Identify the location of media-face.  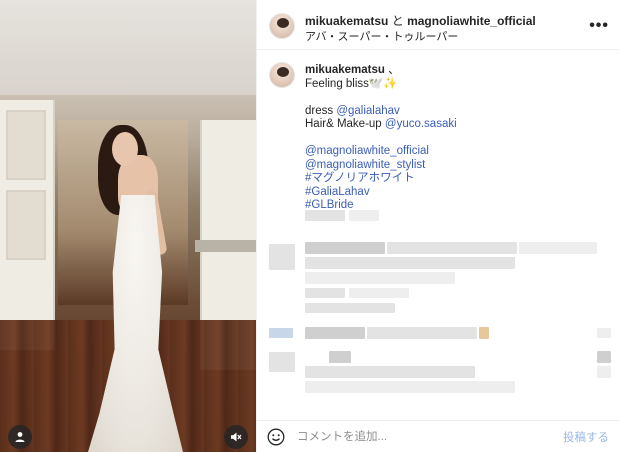
(125, 149).